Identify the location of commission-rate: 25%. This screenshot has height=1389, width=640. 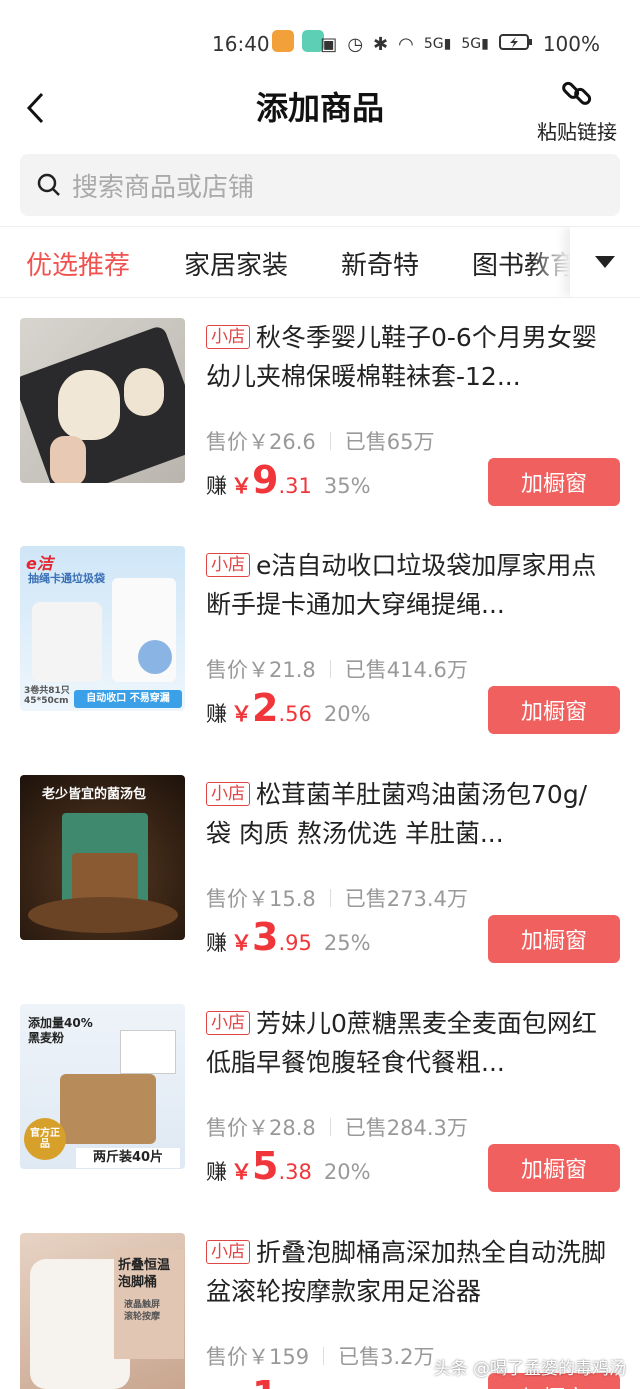
(347, 943).